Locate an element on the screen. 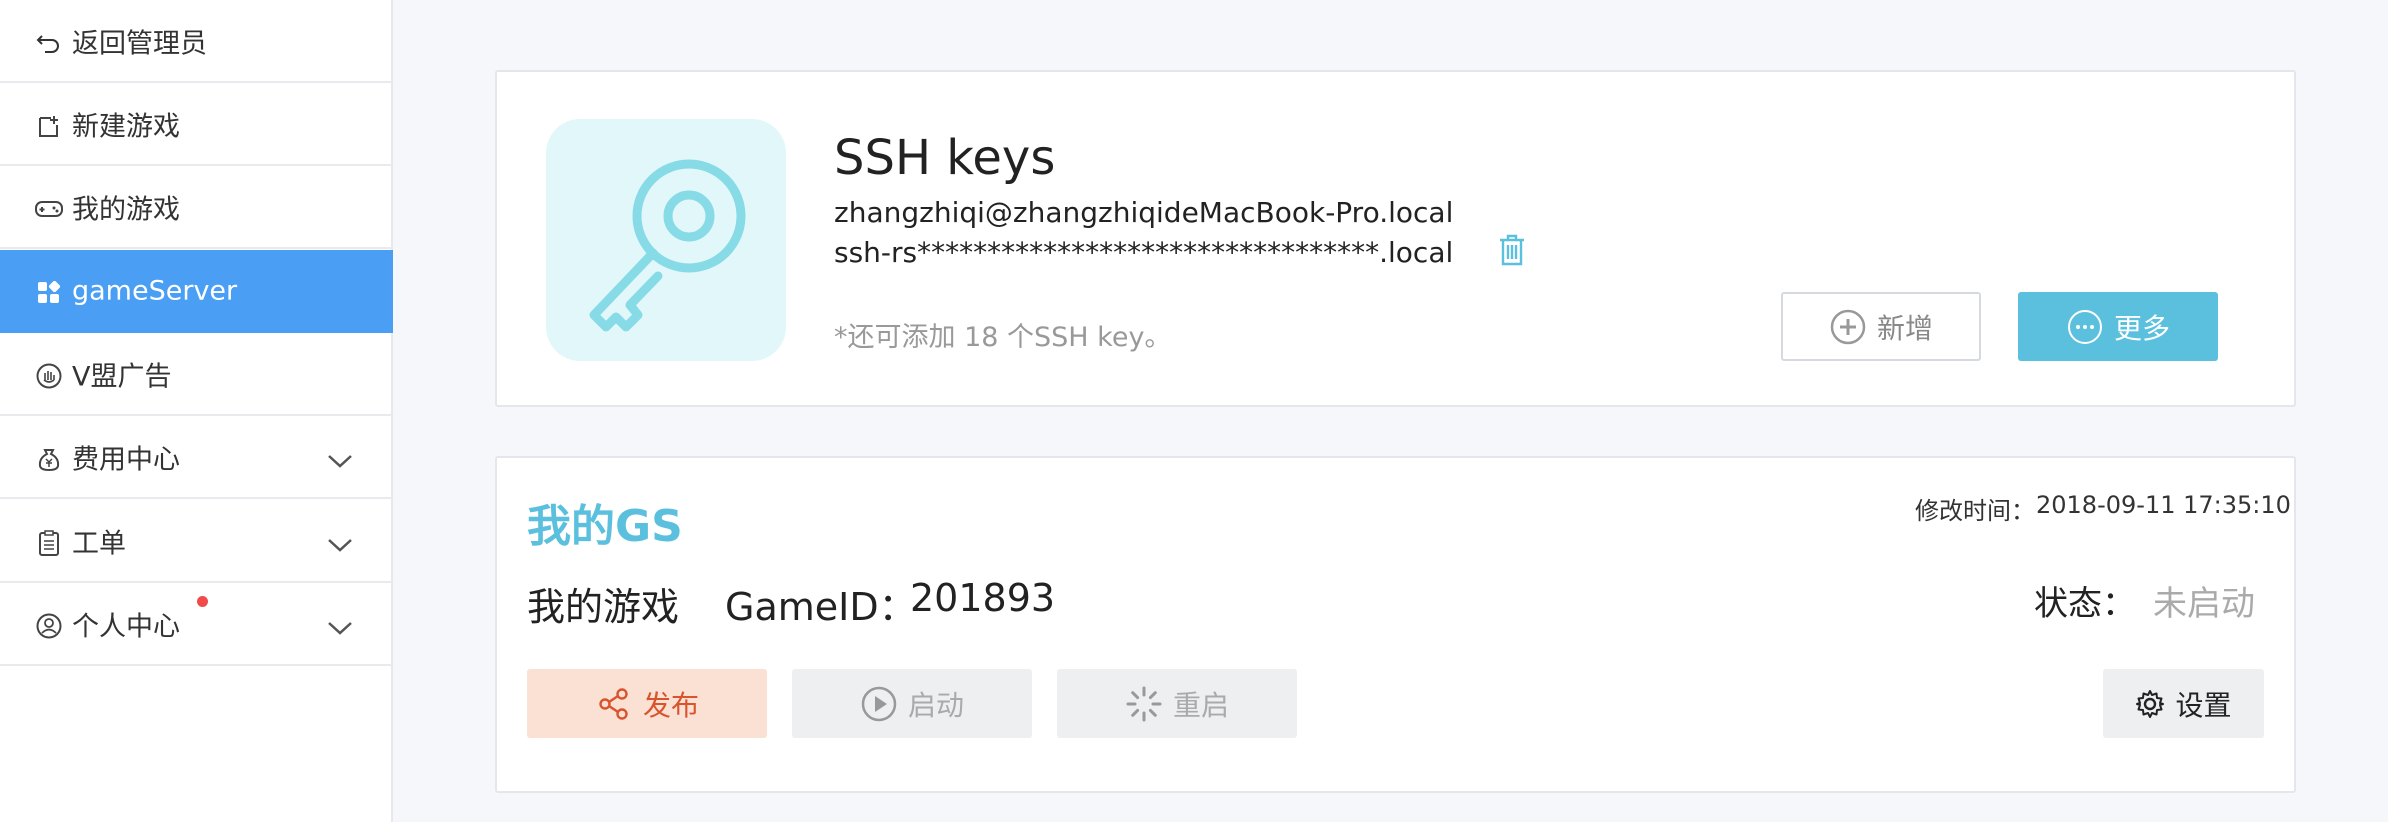 This screenshot has height=822, width=2388. game-name: 我的游戏 is located at coordinates (603, 607).